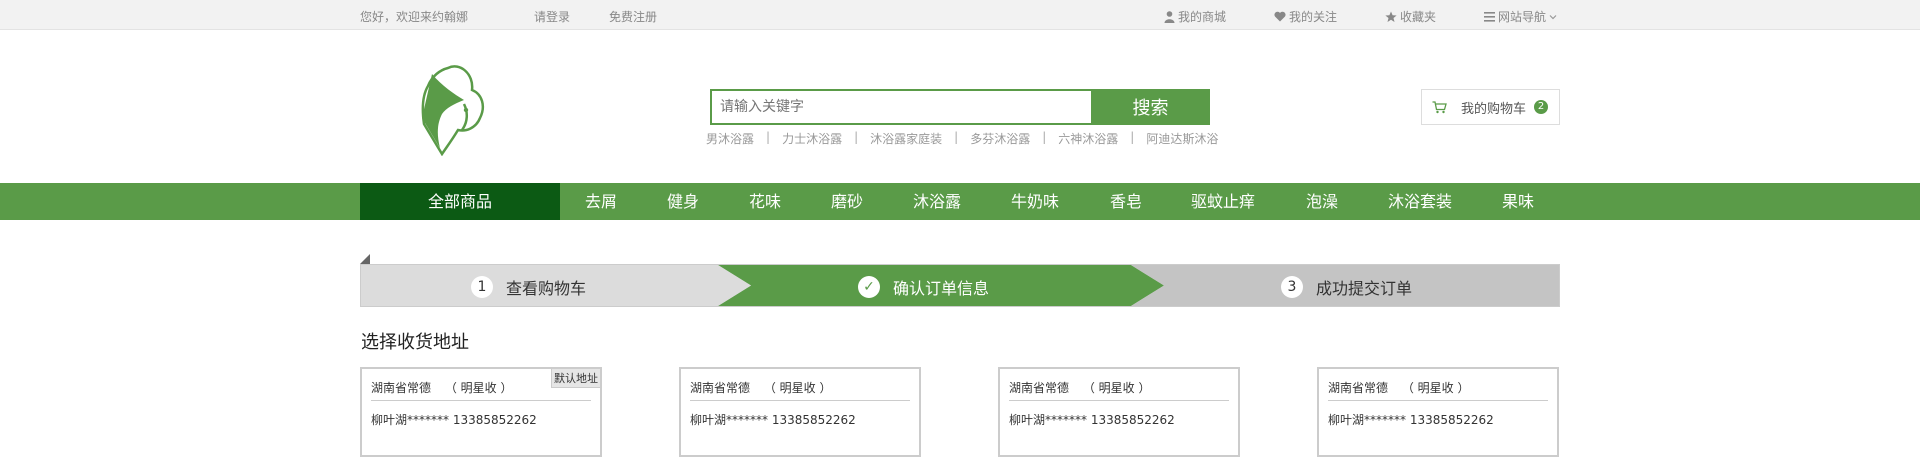 The width and height of the screenshot is (1920, 457). I want to click on address-section-title: 选择收货地址, so click(415, 342).